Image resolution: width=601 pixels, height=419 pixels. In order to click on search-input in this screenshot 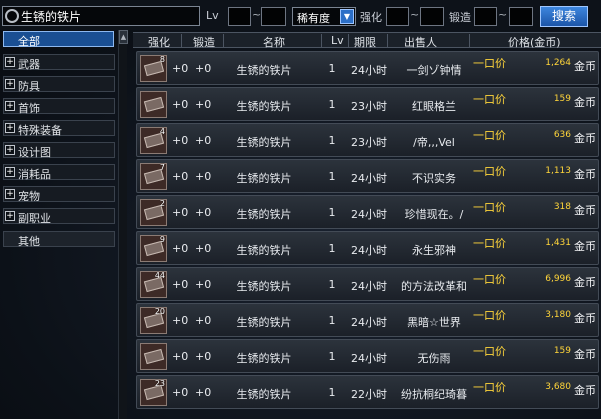, I will do `click(106, 16)`.